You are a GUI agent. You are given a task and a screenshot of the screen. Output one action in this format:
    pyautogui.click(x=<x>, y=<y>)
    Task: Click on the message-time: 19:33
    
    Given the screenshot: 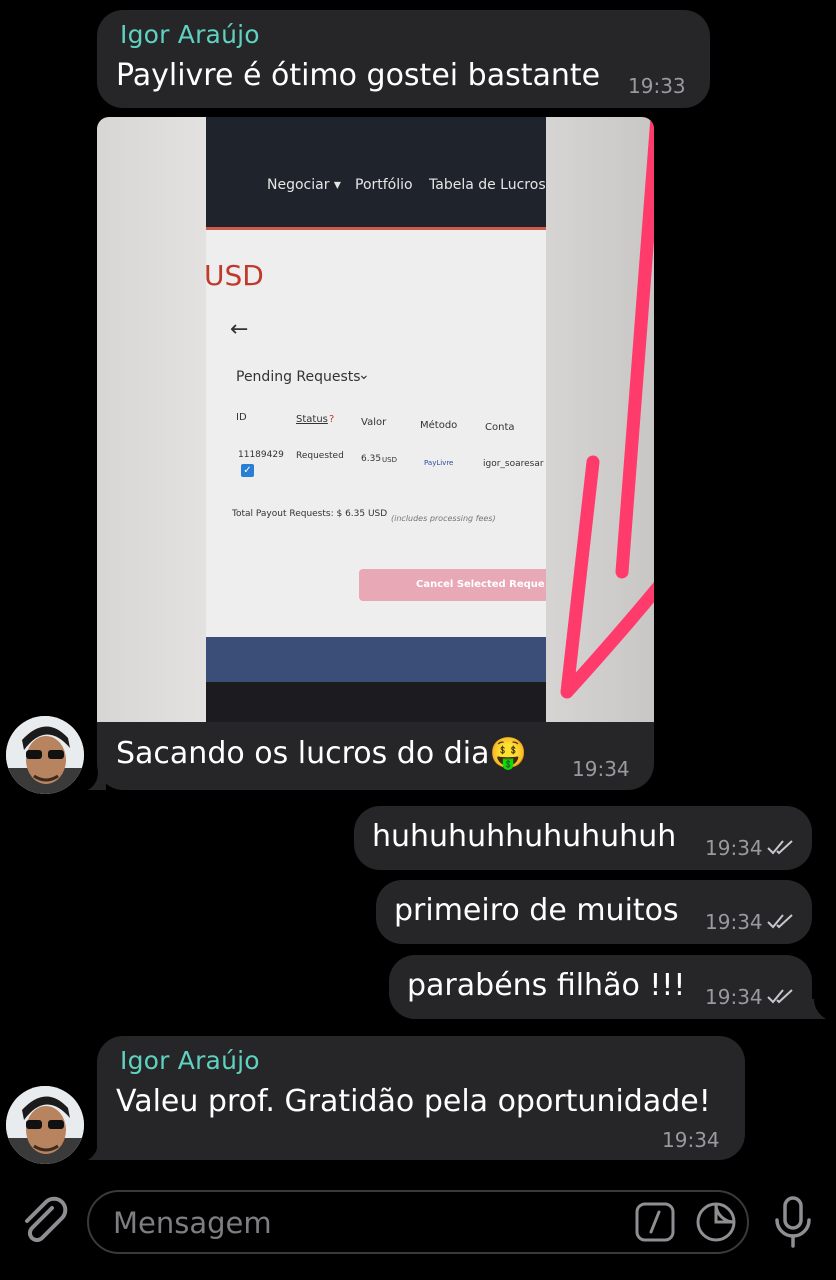 What is the action you would take?
    pyautogui.click(x=657, y=86)
    